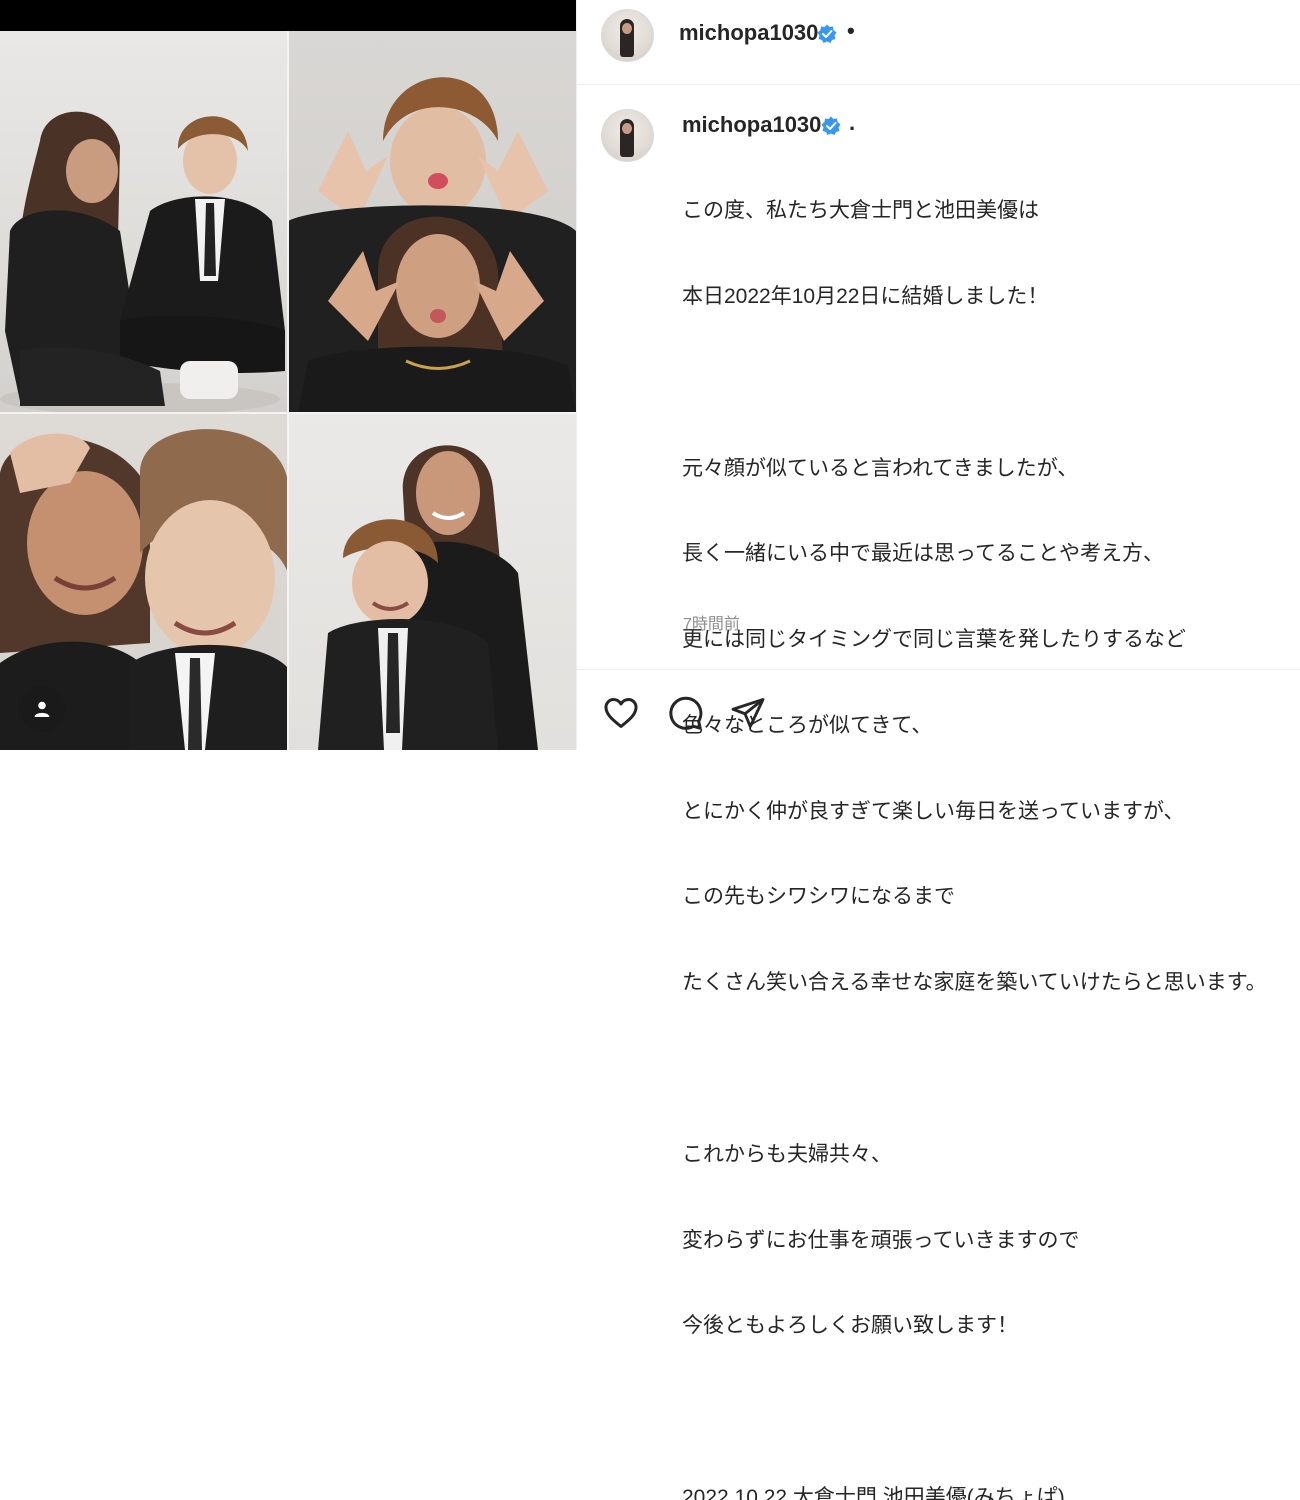 The height and width of the screenshot is (1500, 1300). I want to click on caption-line: この先もシワシワになるまで, so click(818, 897).